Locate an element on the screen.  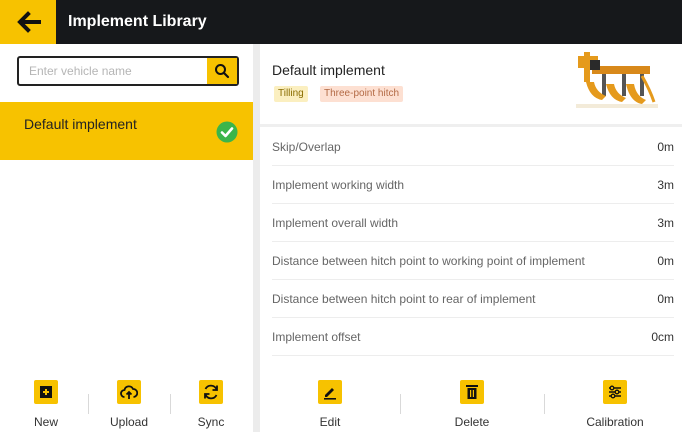
param-row-offset: Implement offset 0cm is located at coordinates (473, 336).